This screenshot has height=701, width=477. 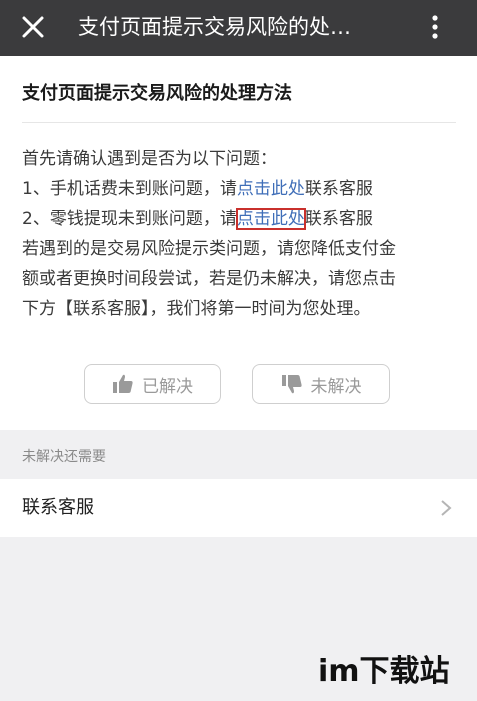 I want to click on more-vertical-icon, so click(x=435, y=27).